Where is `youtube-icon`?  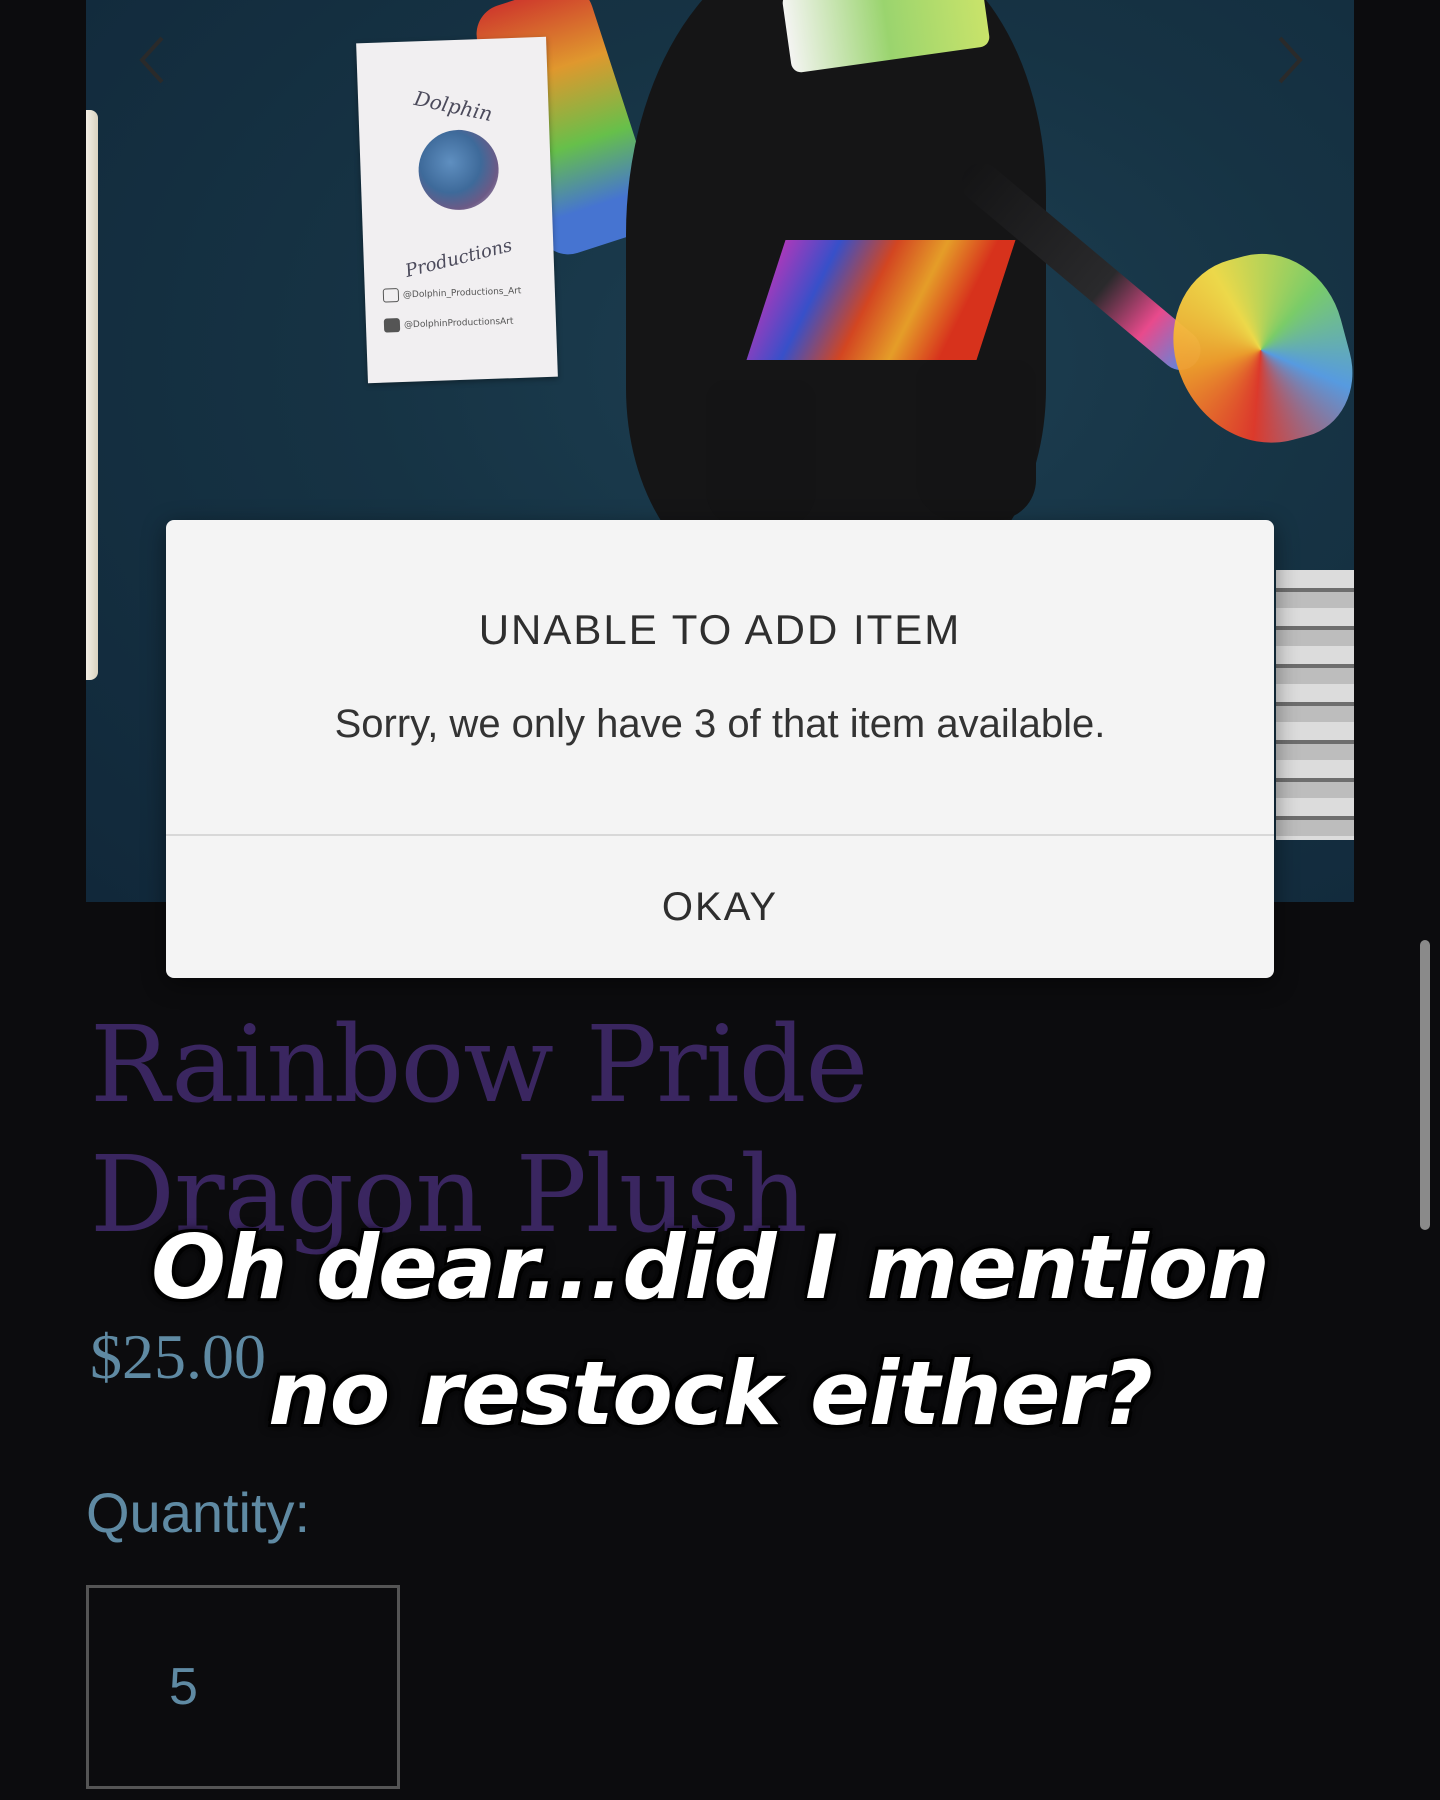
youtube-icon is located at coordinates (392, 325).